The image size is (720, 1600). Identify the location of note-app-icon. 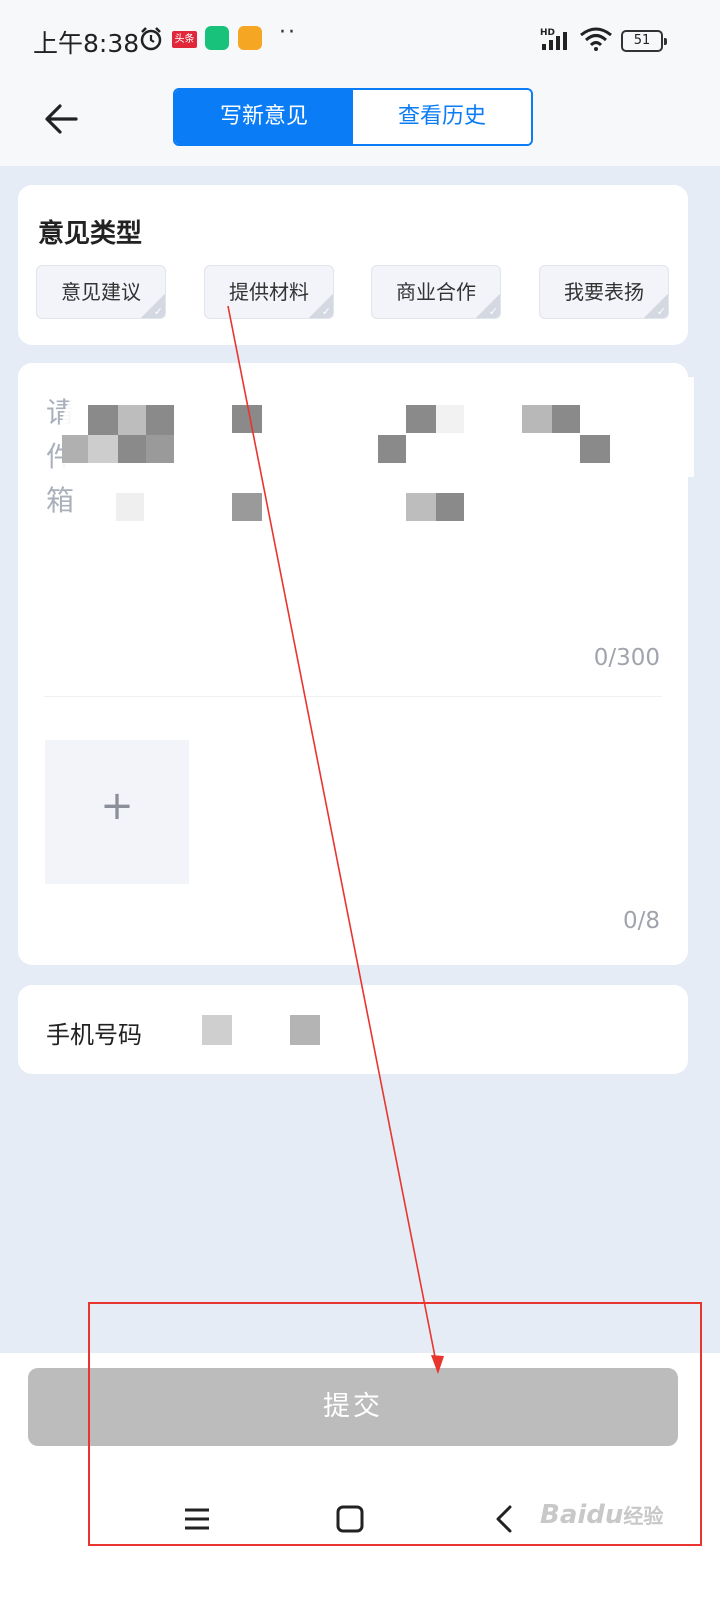
(250, 38).